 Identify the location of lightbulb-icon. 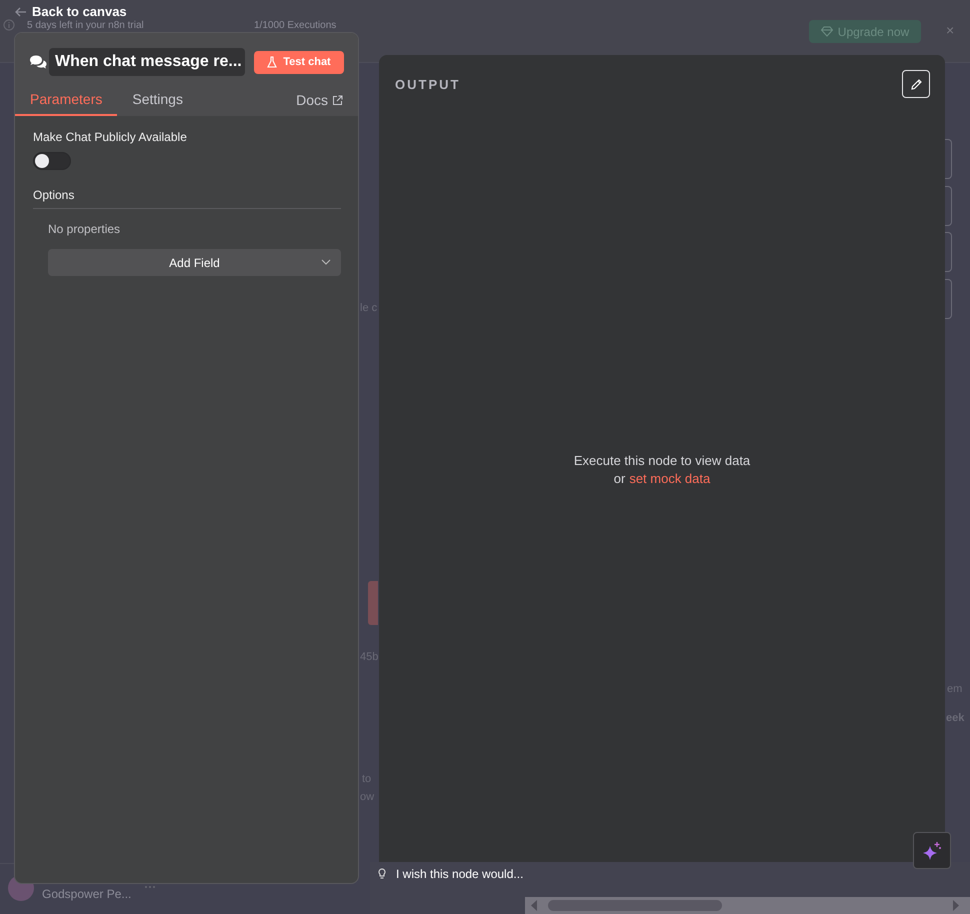
(382, 874).